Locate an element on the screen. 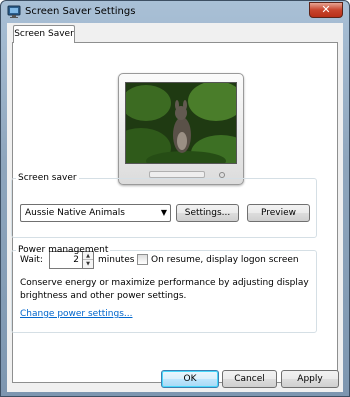  title-bar: Screen Saver Settings ✕ is located at coordinates (175, 12).